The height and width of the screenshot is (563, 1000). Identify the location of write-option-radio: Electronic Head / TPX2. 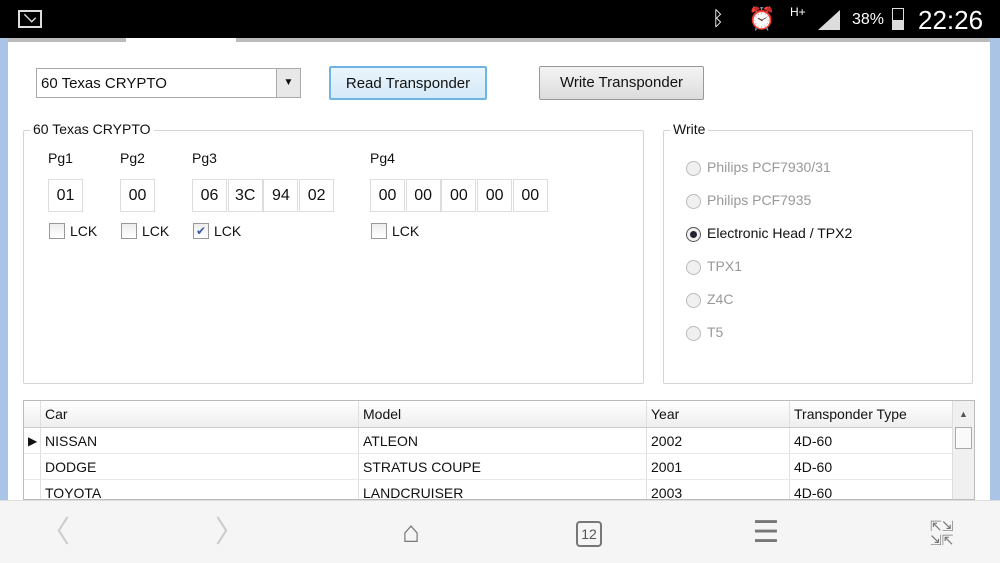
(769, 233).